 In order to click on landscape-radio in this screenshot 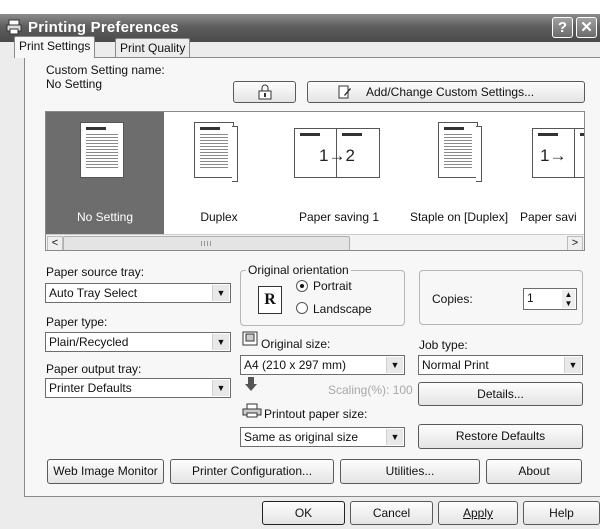, I will do `click(302, 308)`.